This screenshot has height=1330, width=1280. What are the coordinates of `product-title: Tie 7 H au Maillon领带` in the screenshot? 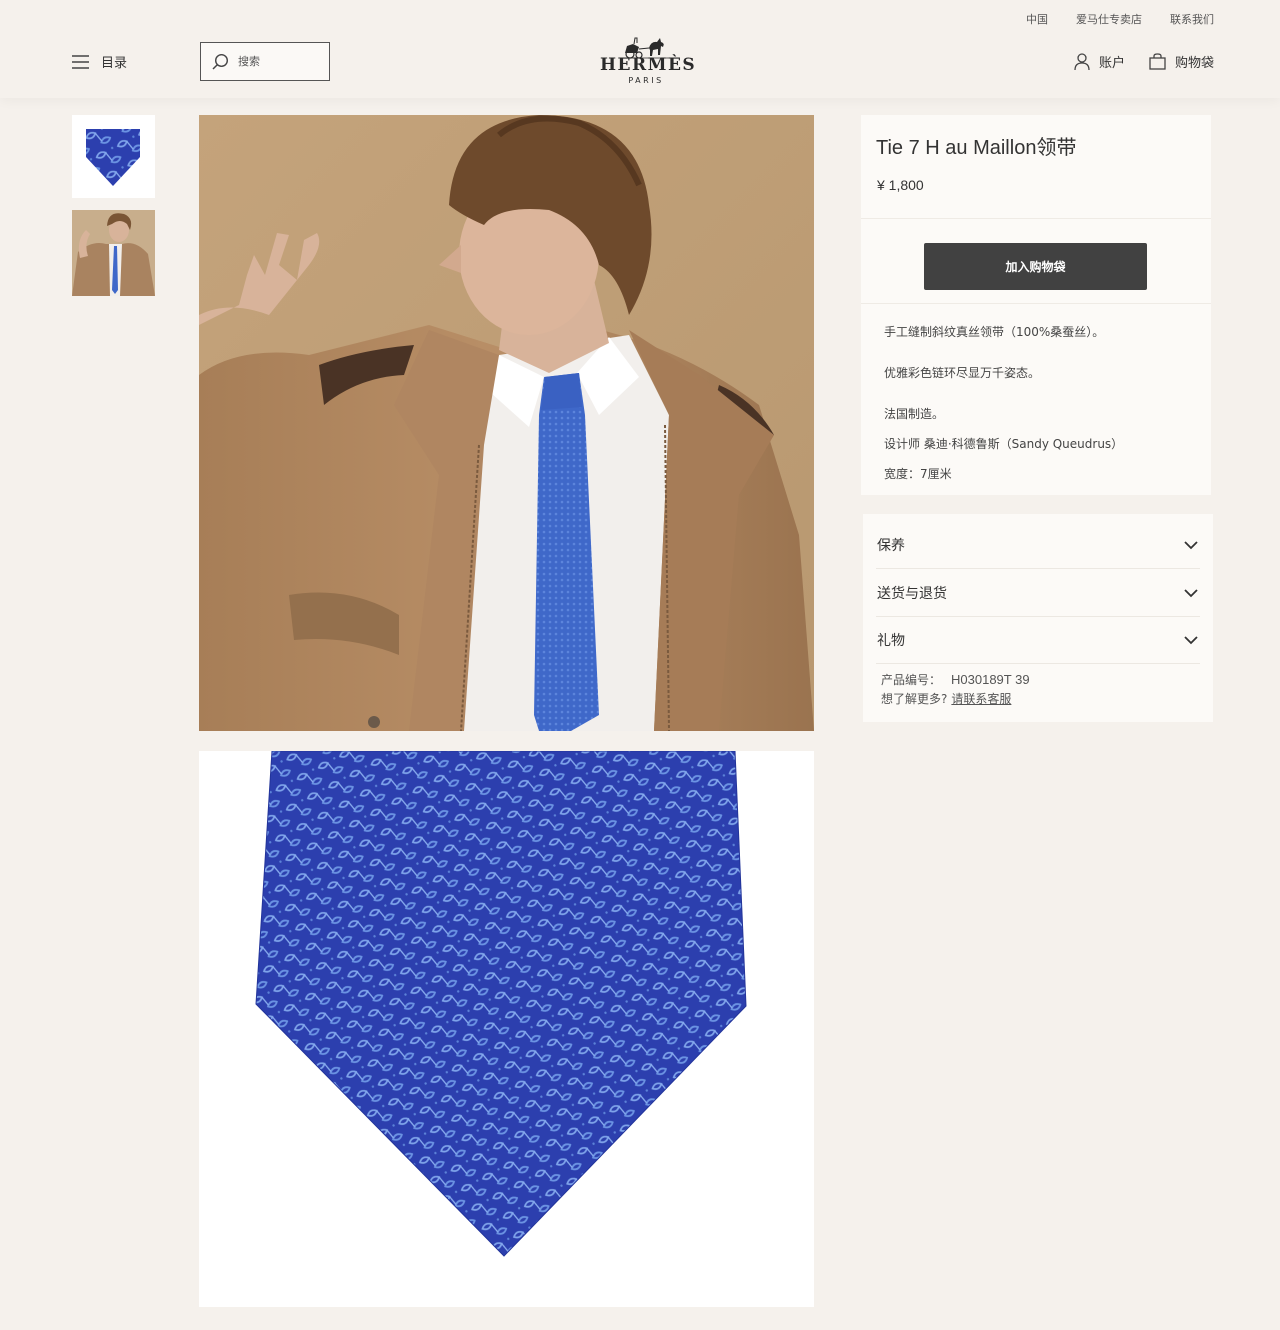 It's located at (976, 148).